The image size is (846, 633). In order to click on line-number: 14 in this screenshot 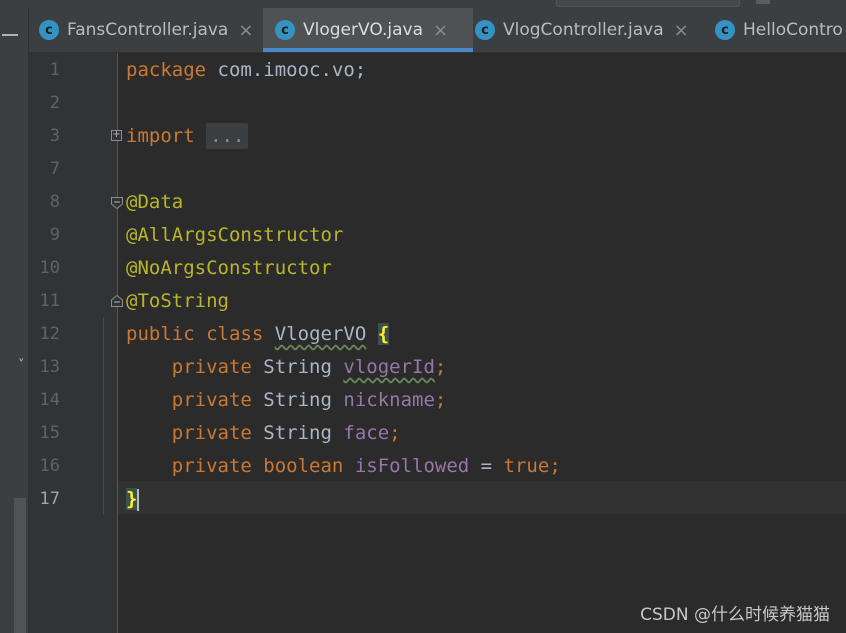, I will do `click(49, 400)`.